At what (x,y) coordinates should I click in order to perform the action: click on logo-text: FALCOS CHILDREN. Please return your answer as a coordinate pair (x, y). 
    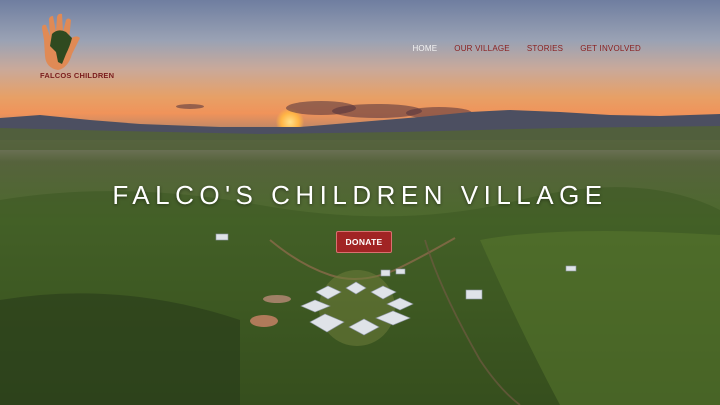
    Looking at the image, I should click on (77, 75).